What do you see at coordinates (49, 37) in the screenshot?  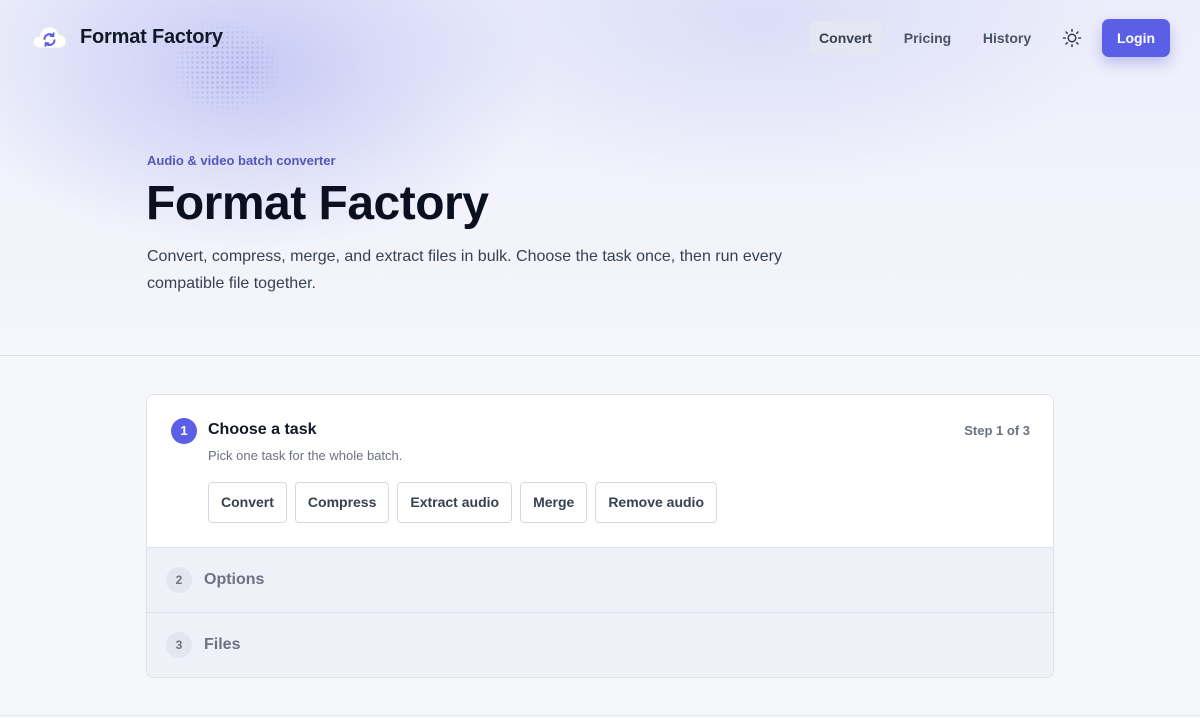 I see `cloud-sync-logo-icon` at bounding box center [49, 37].